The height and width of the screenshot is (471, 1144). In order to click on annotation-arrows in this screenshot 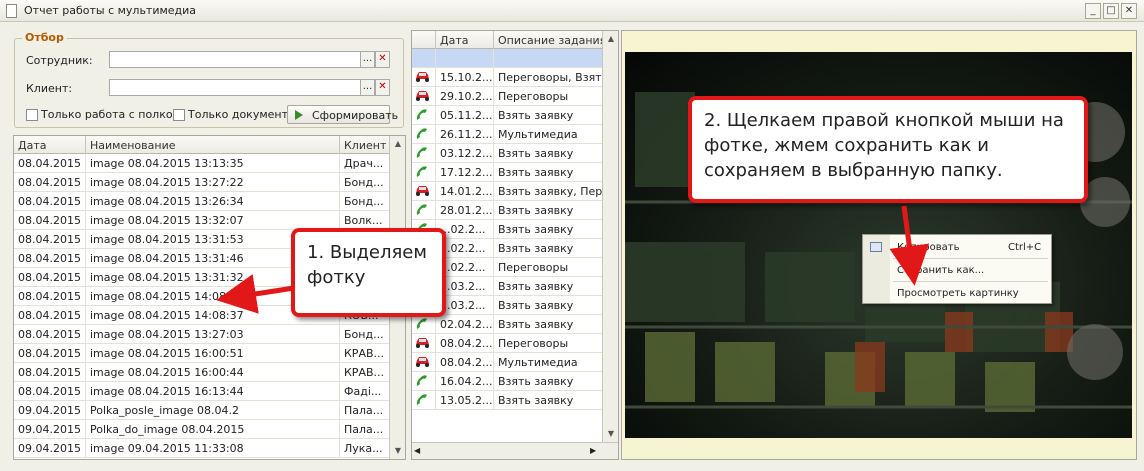, I will do `click(573, 259)`.